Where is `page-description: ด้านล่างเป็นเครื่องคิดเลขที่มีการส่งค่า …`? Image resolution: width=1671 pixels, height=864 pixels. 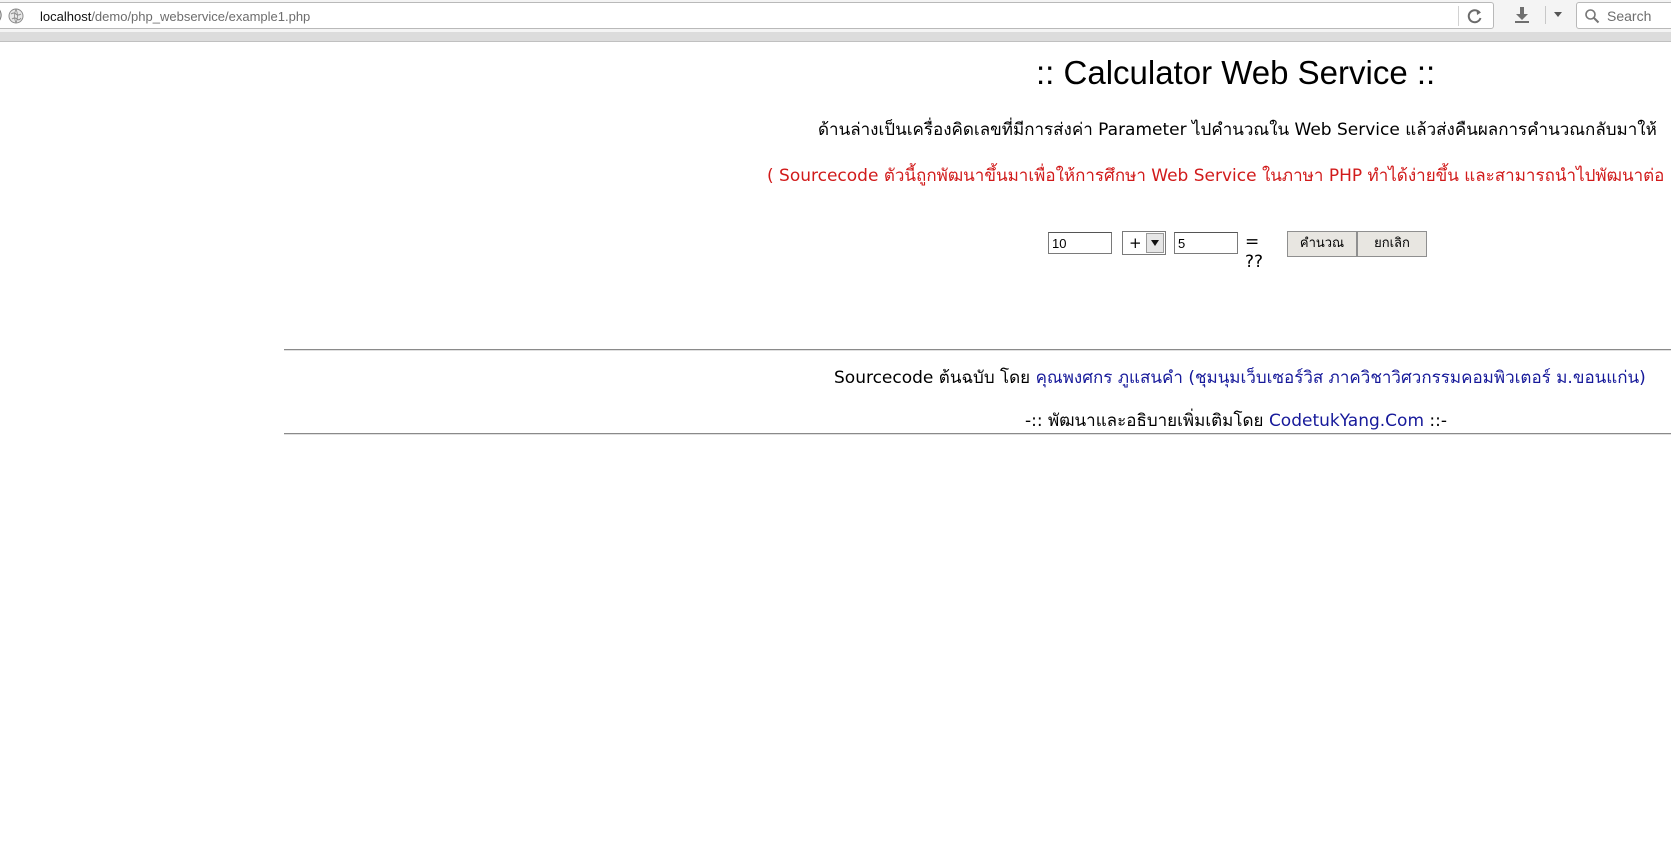
page-description: ด้านล่างเป็นเครื่องคิดเลขที่มีการส่งค่า … is located at coordinates (1237, 130).